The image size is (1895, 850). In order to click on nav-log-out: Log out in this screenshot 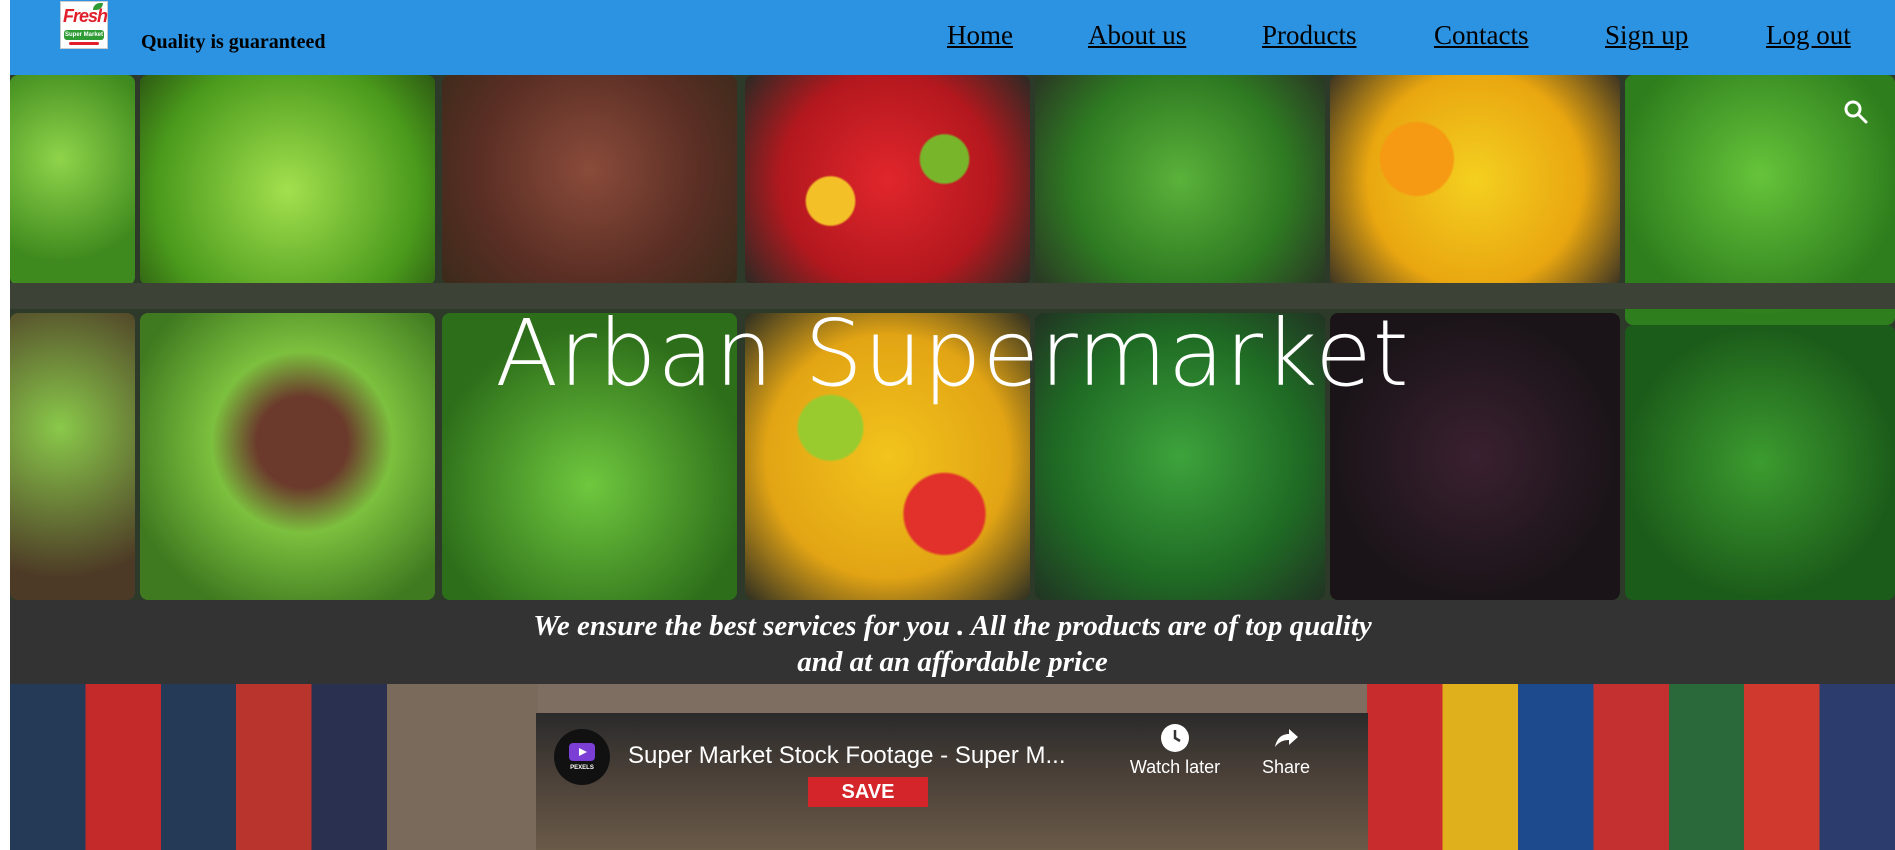, I will do `click(1808, 35)`.